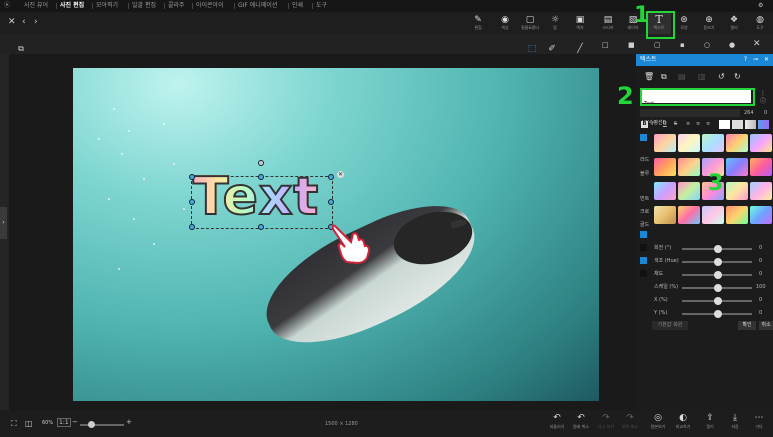 The height and width of the screenshot is (437, 773). Describe the element at coordinates (718, 301) in the screenshot. I see `x-slider-knob` at that location.